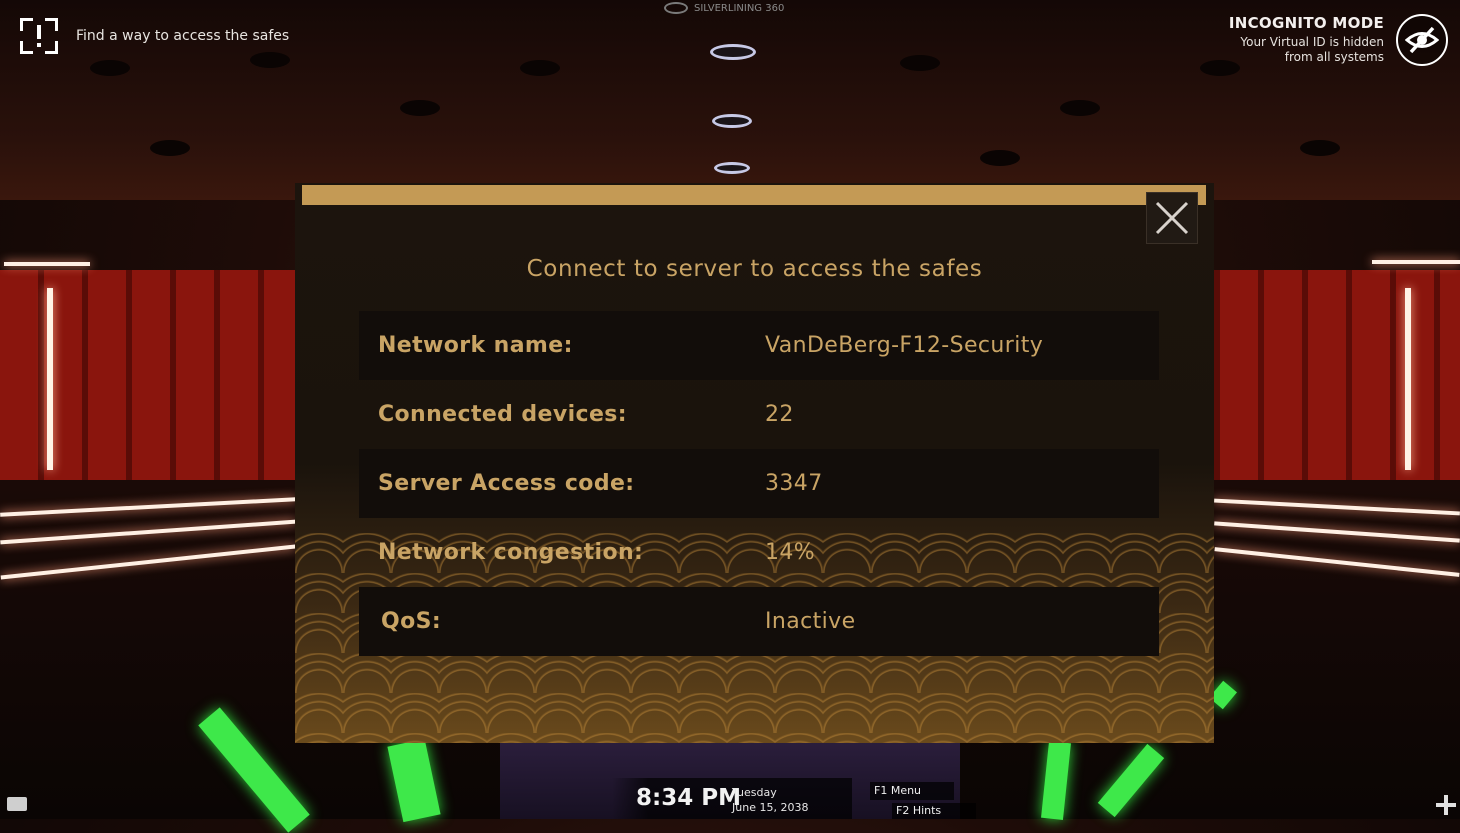  What do you see at coordinates (790, 552) in the screenshot?
I see `row-value: 14%` at bounding box center [790, 552].